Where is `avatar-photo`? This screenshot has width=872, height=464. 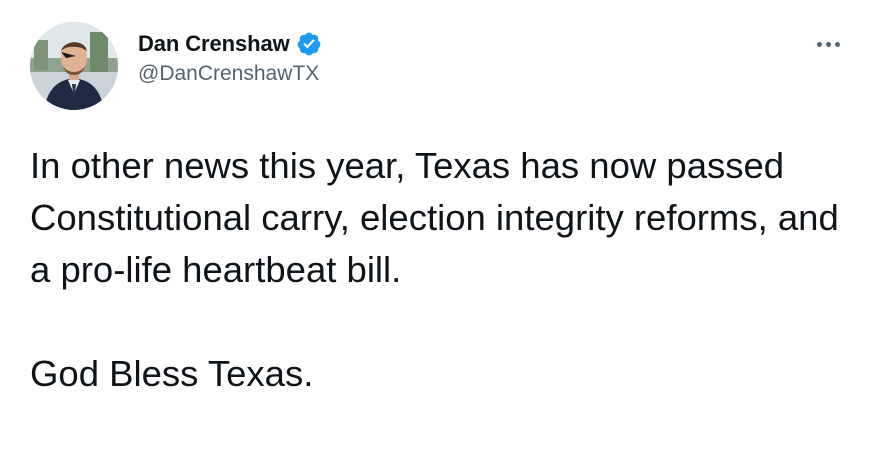 avatar-photo is located at coordinates (74, 66).